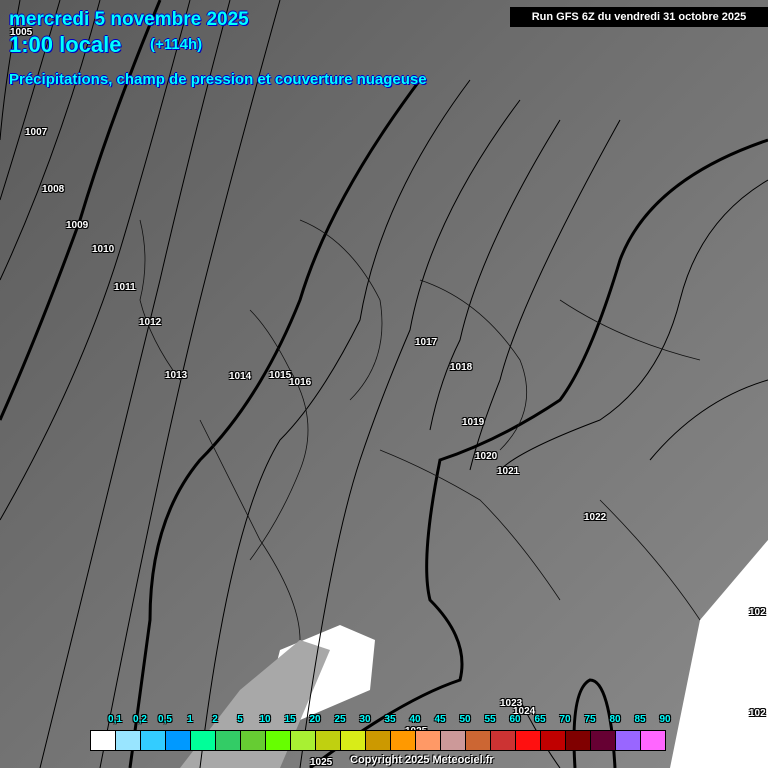  I want to click on legend-label: 50, so click(465, 719).